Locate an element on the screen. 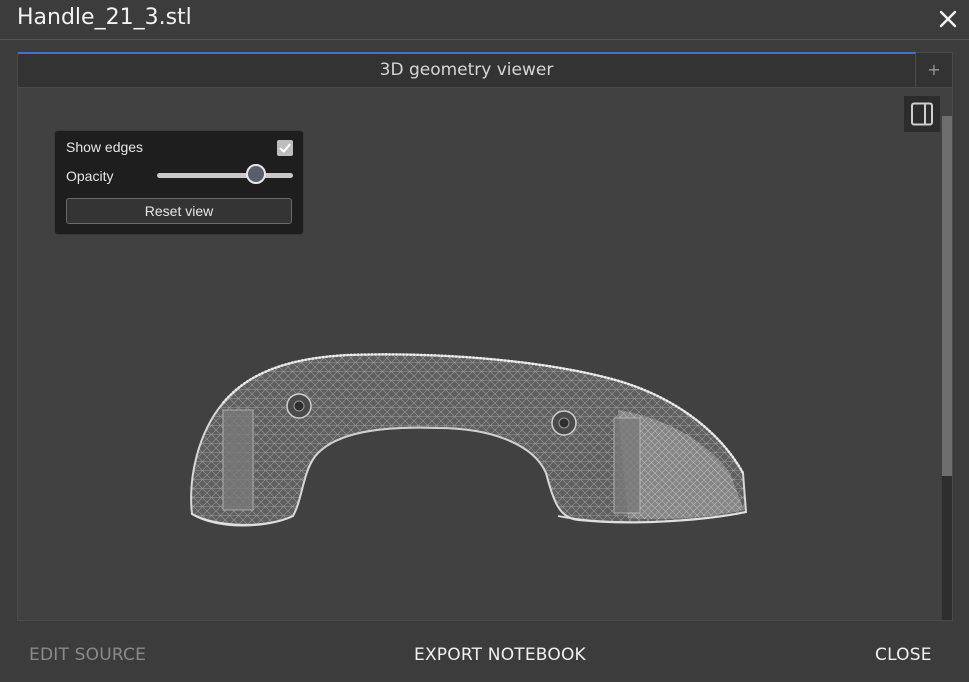  tab-strip: 3D geometry viewer + is located at coordinates (485, 70).